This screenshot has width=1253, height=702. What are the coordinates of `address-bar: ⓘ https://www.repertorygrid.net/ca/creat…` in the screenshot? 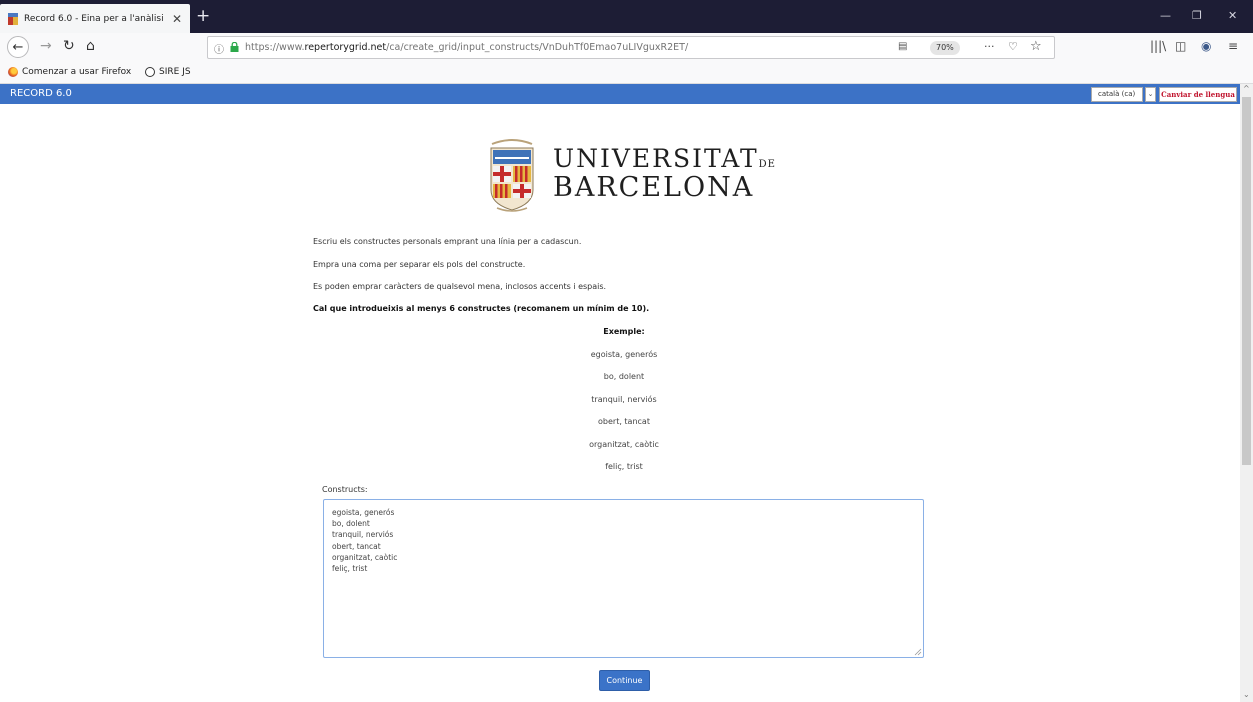 It's located at (631, 47).